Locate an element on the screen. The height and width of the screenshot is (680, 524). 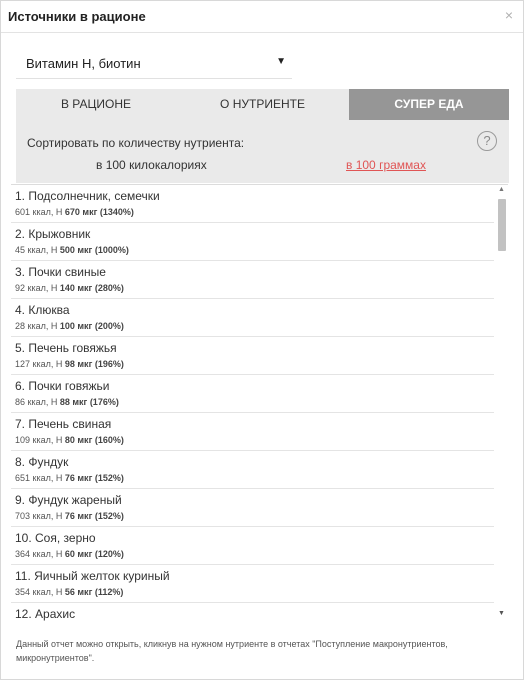
food-kcal: 601 ккал is located at coordinates (33, 212).